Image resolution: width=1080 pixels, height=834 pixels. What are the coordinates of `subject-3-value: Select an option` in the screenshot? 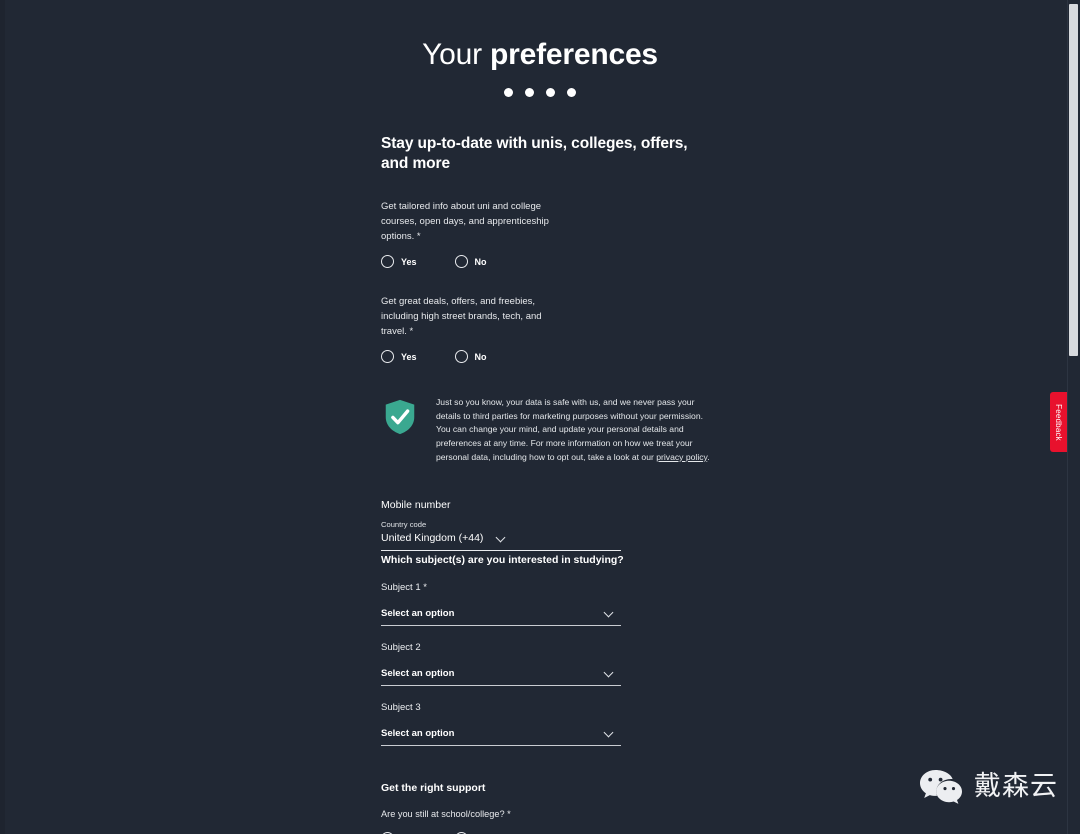 It's located at (418, 733).